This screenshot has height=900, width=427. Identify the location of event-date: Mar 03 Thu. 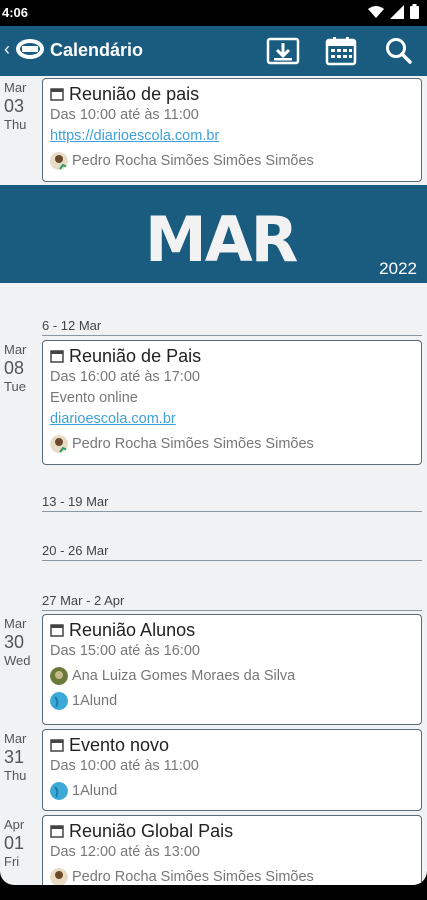
(15, 107).